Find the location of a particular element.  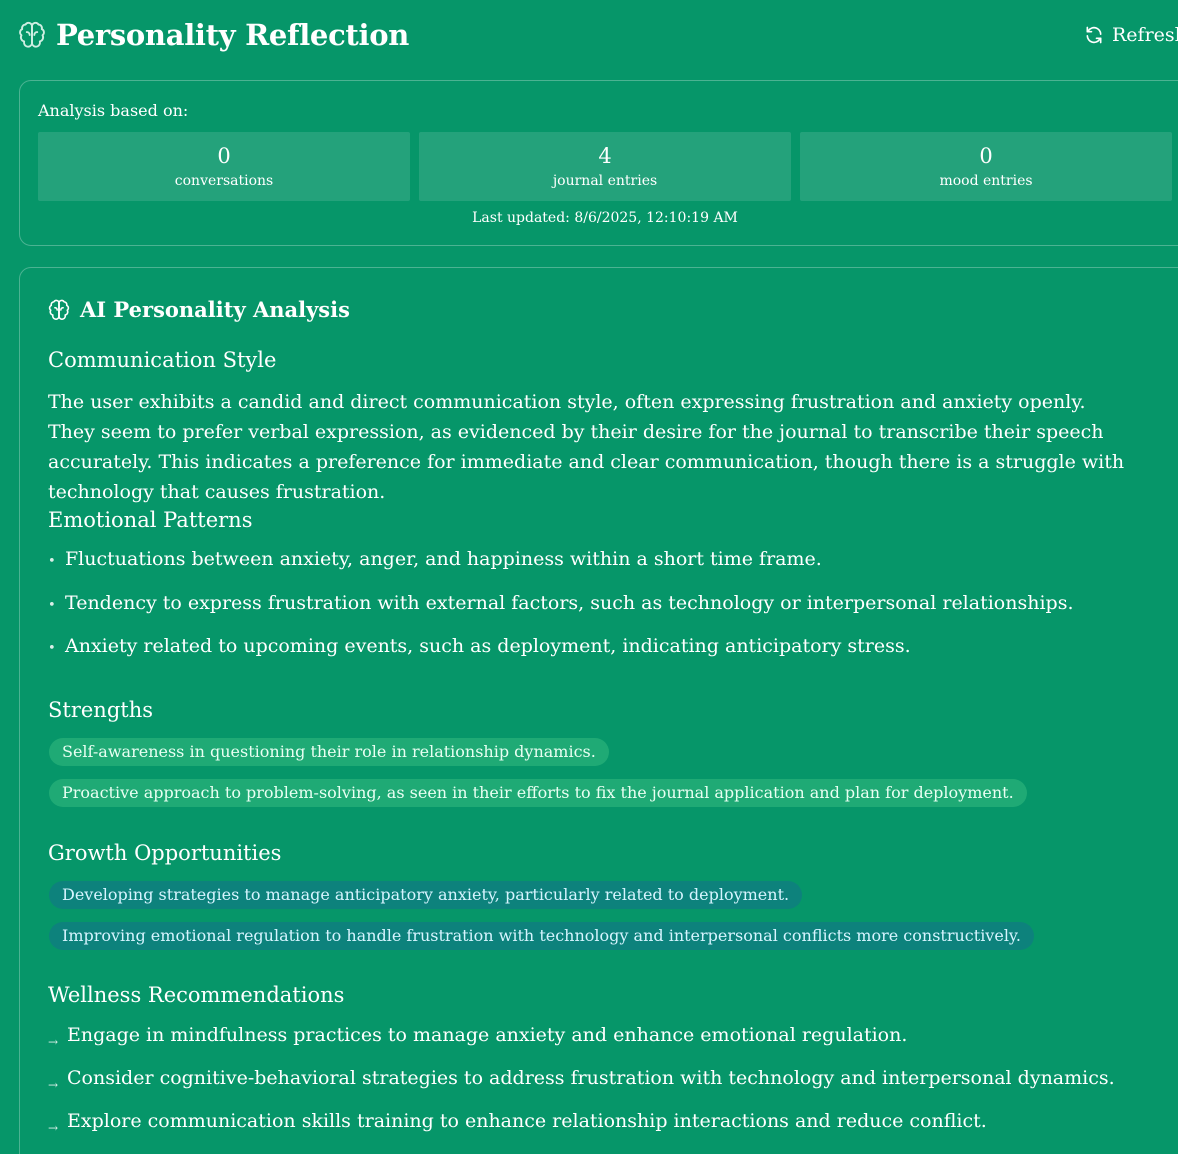

analysis-heading: AI Personality Analysis is located at coordinates (199, 309).